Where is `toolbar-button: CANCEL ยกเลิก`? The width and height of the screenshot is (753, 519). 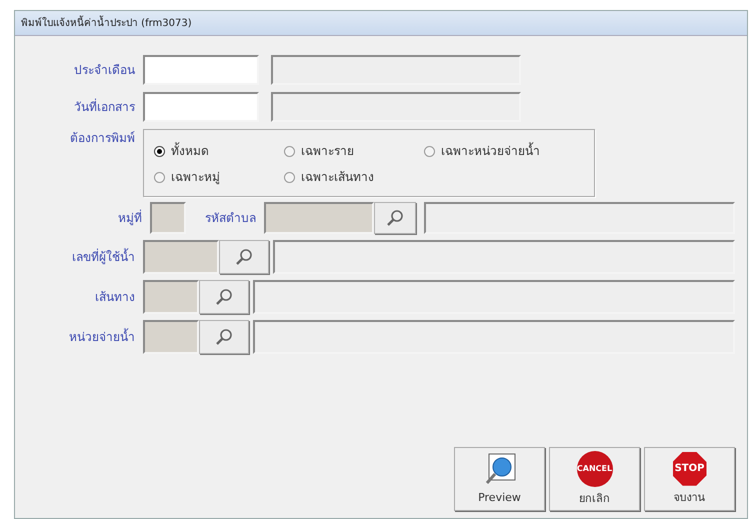
toolbar-button: CANCEL ยกเลิก is located at coordinates (594, 479).